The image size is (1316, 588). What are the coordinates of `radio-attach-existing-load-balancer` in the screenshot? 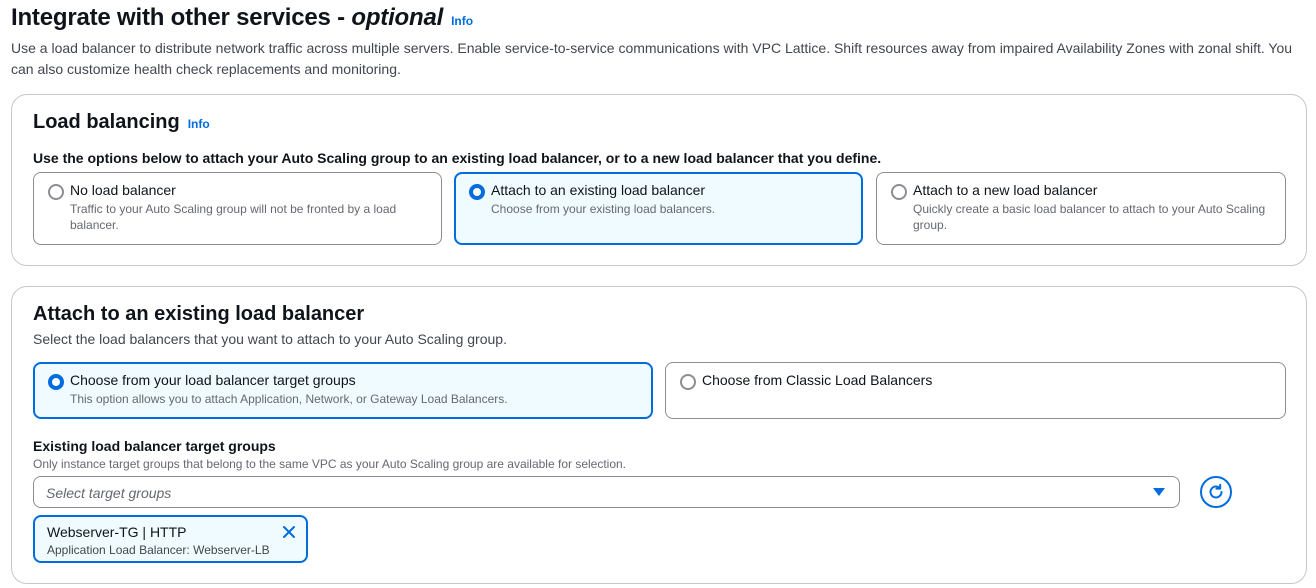 It's located at (477, 192).